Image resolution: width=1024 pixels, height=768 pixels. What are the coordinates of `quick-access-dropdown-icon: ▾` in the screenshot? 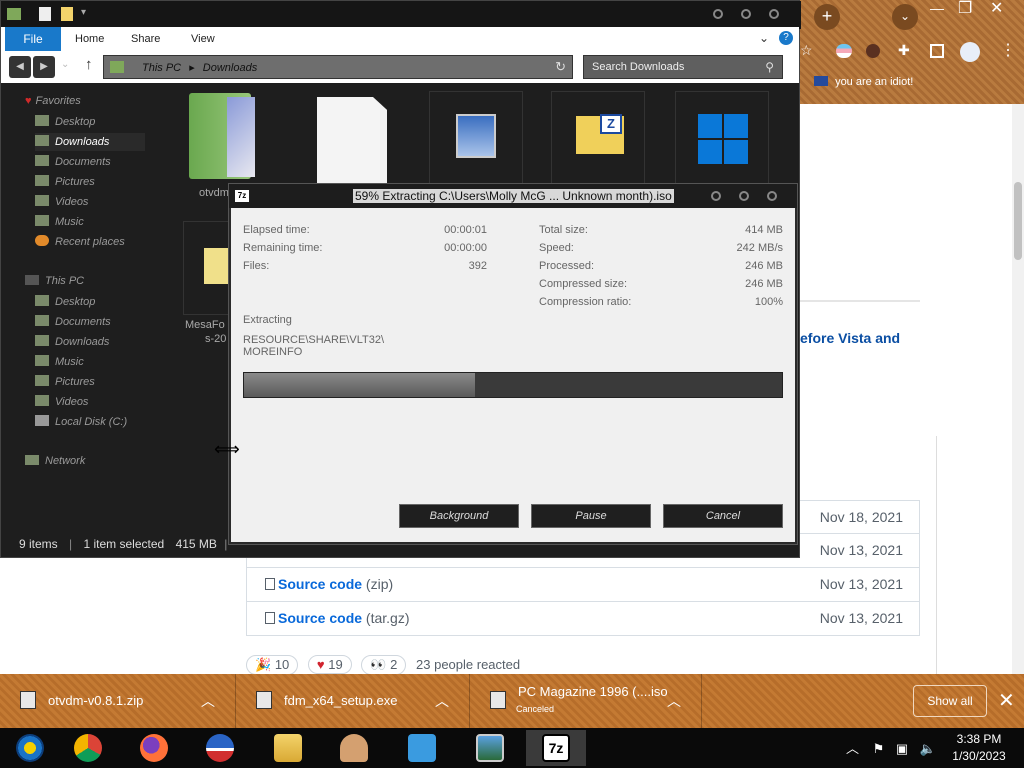 It's located at (83, 12).